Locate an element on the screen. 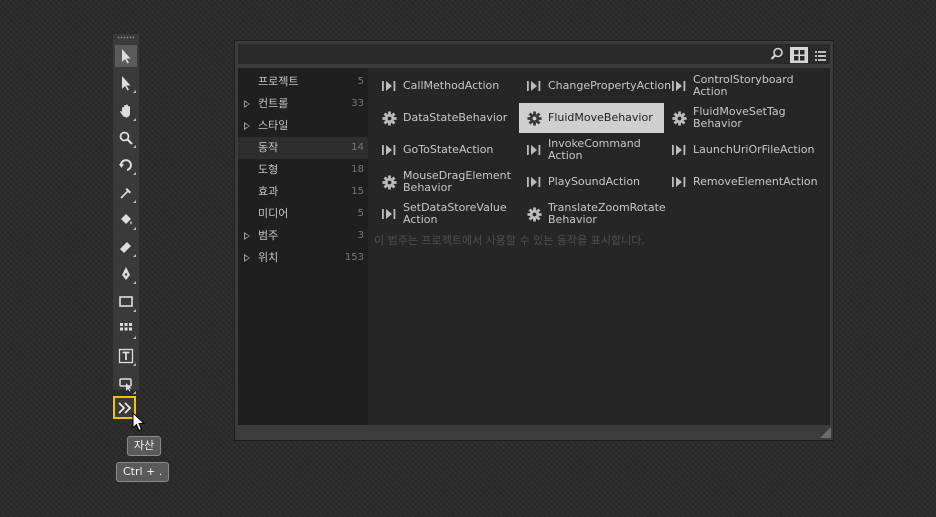  tool-text-block-button is located at coordinates (126, 356).